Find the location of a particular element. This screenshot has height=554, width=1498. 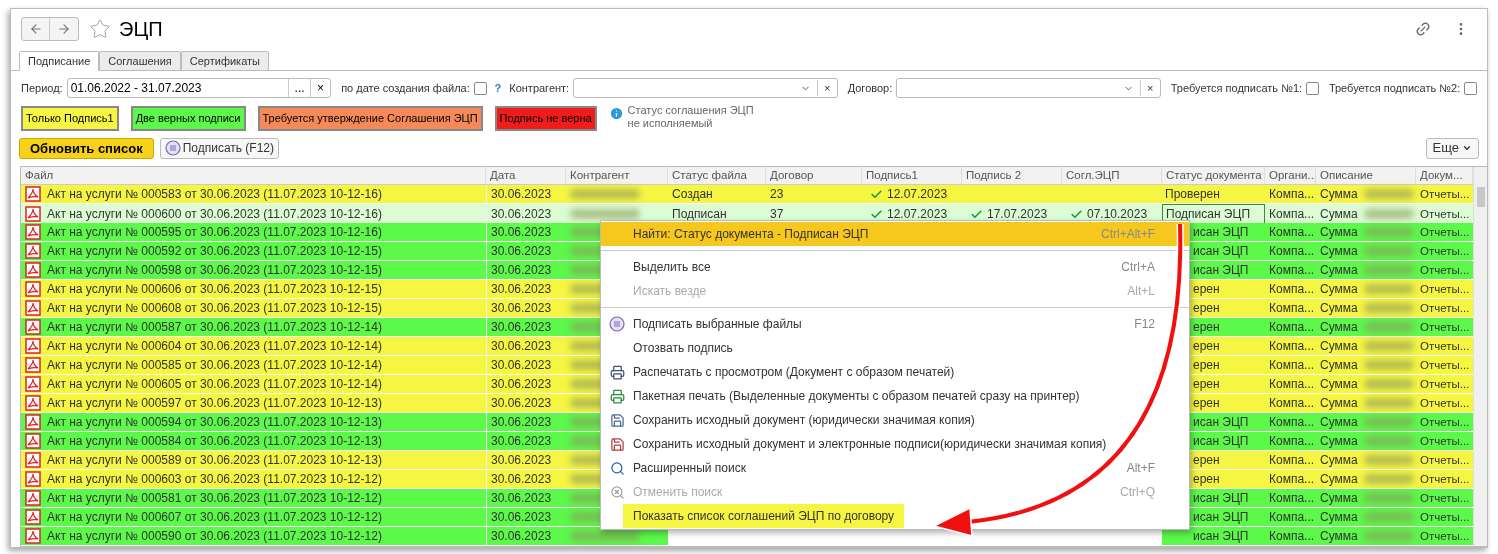

check-icon is located at coordinates (976, 214).